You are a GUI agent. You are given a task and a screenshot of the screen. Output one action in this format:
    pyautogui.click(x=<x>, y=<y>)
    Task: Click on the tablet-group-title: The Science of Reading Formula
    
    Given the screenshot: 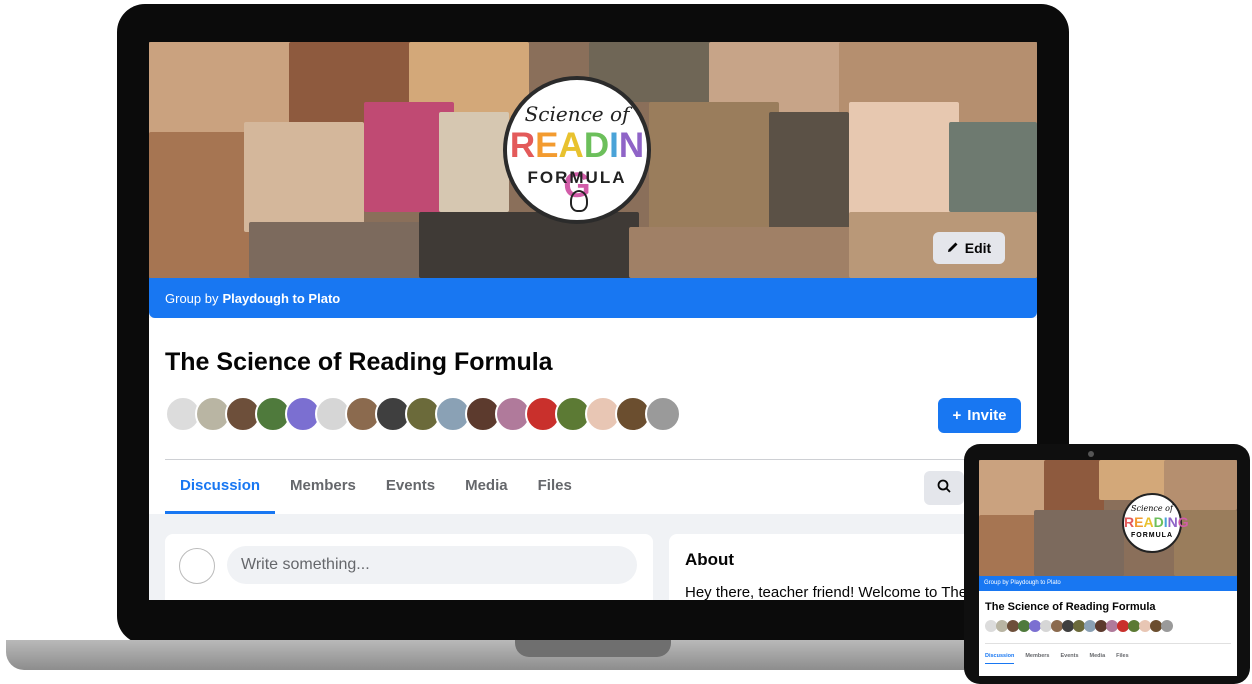 What is the action you would take?
    pyautogui.click(x=1070, y=607)
    